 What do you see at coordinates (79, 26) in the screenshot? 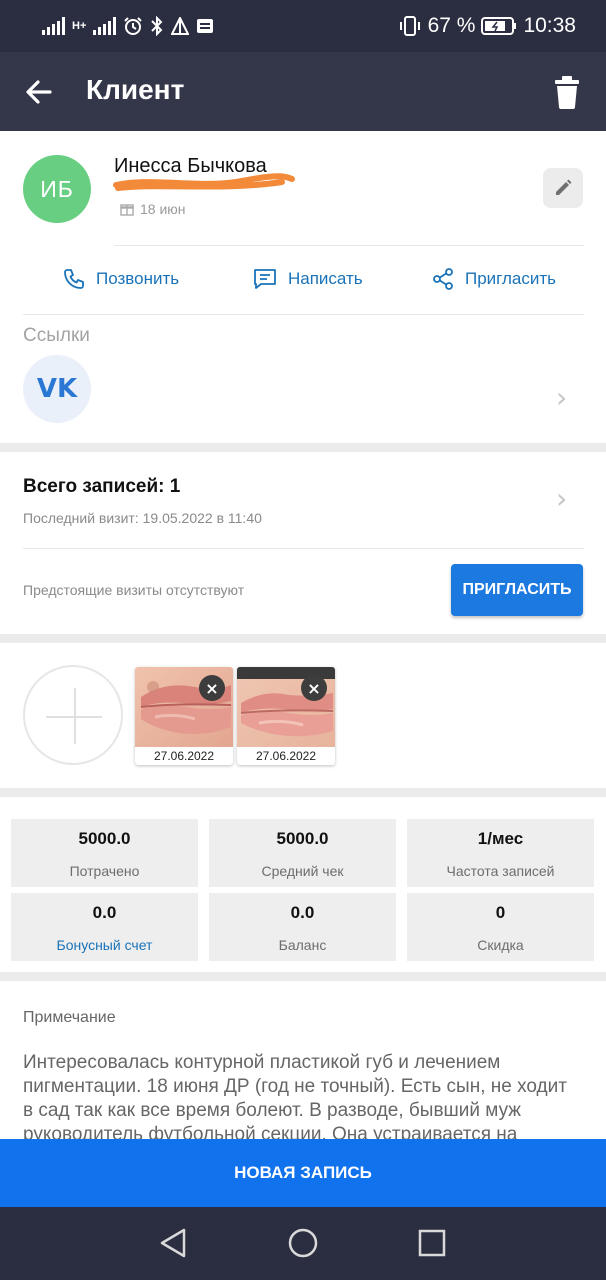
I see `network-type: H+` at bounding box center [79, 26].